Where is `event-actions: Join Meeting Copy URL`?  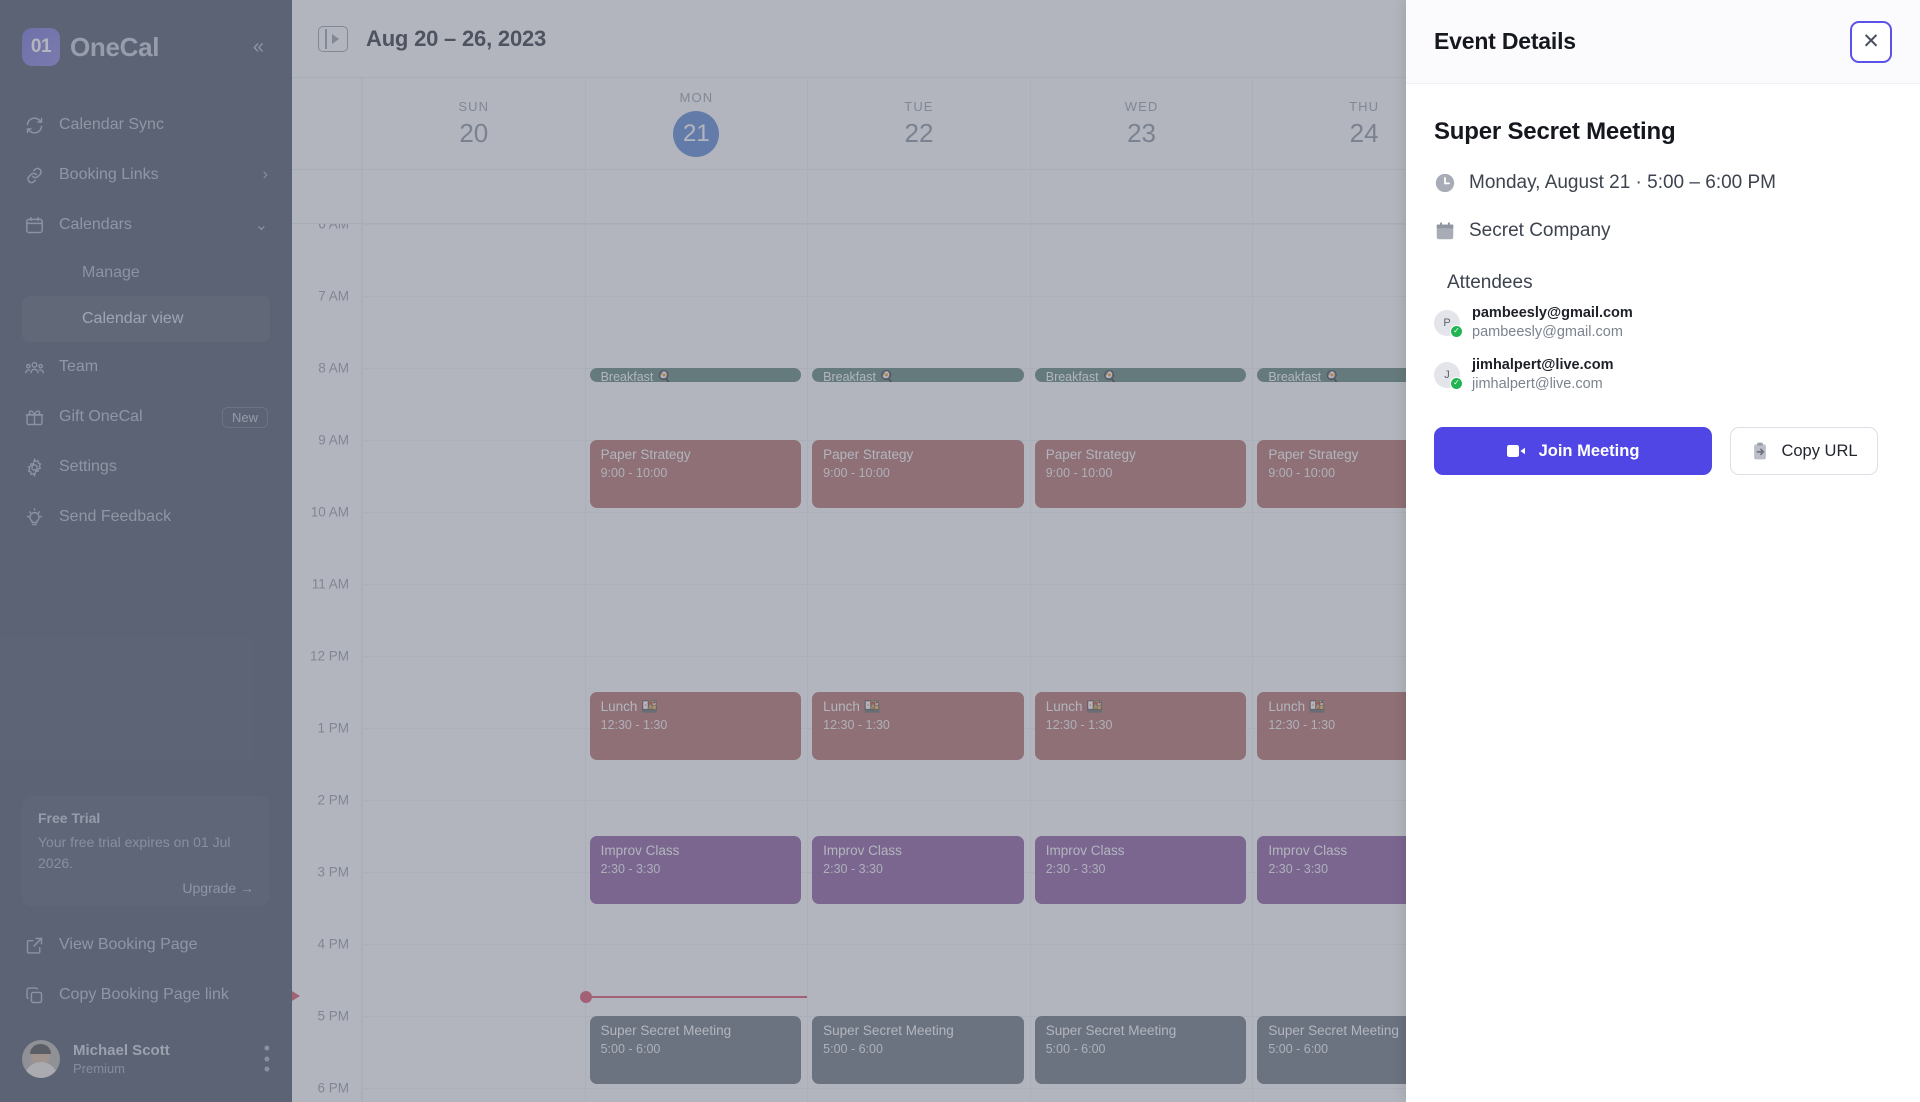
event-actions: Join Meeting Copy URL is located at coordinates (1663, 451).